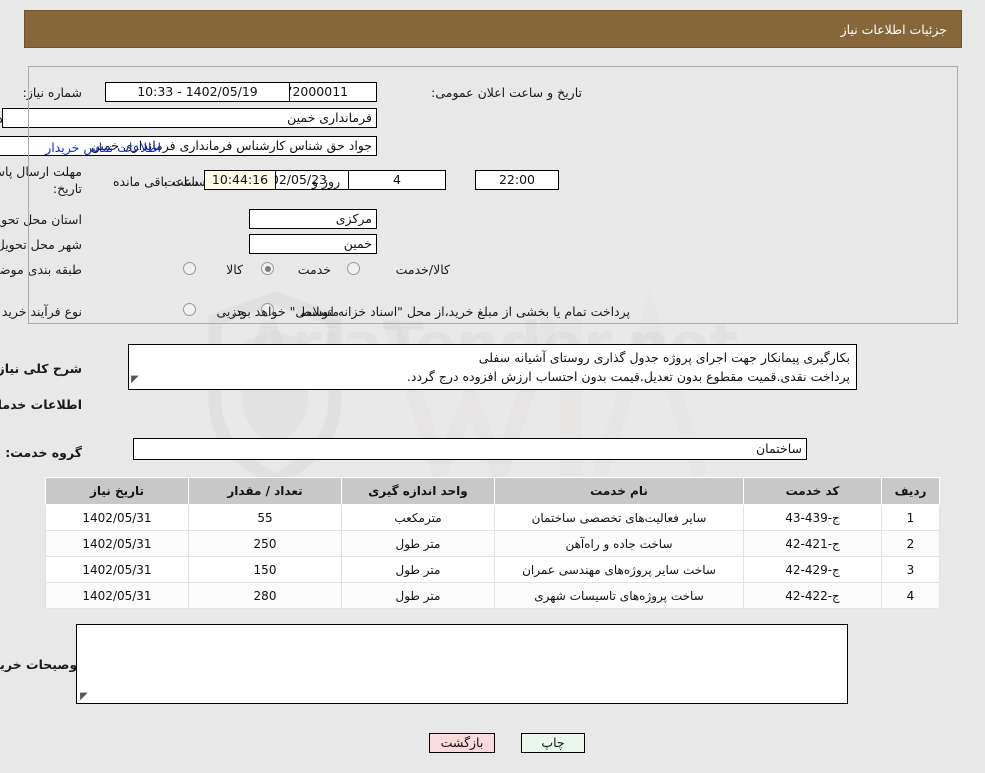 This screenshot has width=985, height=773. Describe the element at coordinates (553, 743) in the screenshot. I see `print-button: چاپ` at that location.